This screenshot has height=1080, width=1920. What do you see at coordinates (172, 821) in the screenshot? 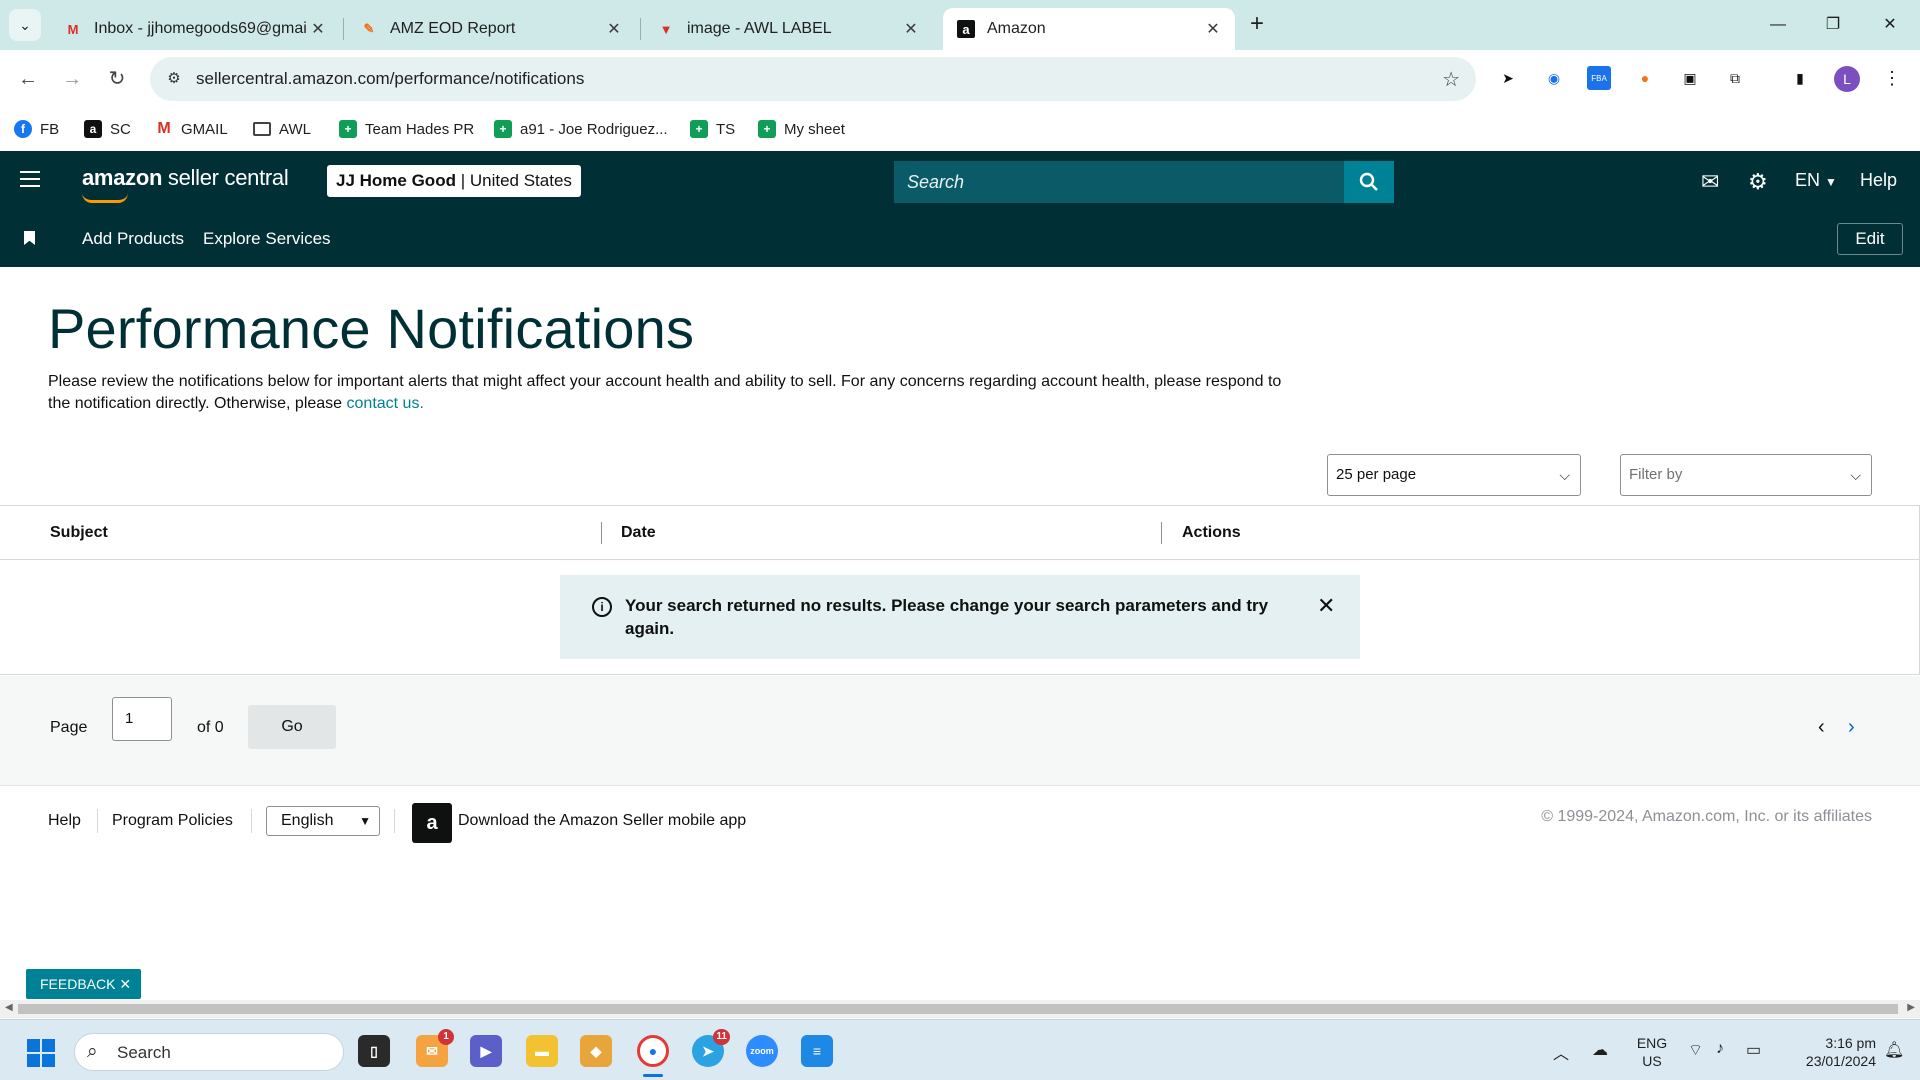
I see `program-policies-link: Program Policies` at bounding box center [172, 821].